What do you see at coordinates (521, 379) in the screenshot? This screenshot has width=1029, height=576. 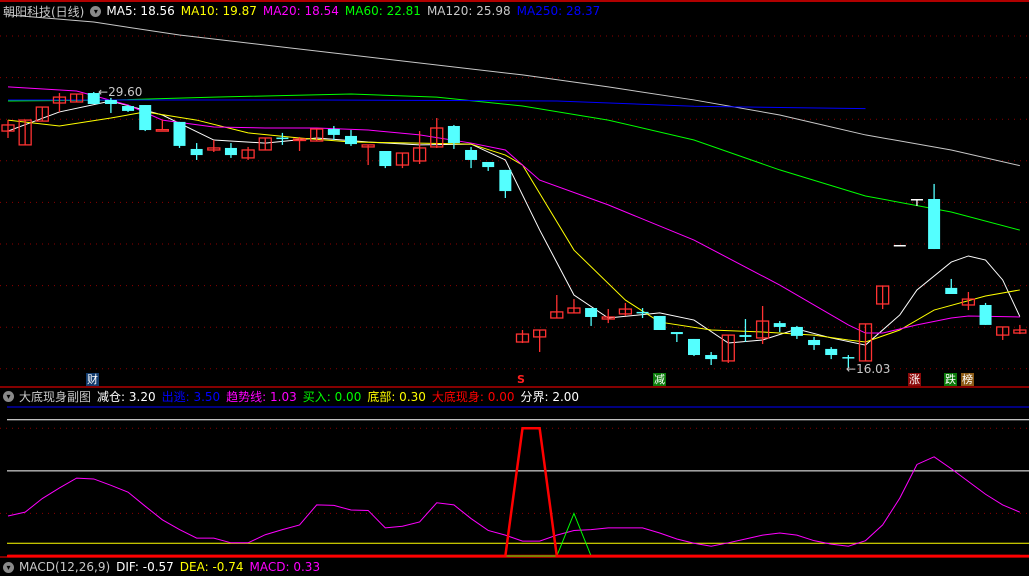 I see `marker-sell: S` at bounding box center [521, 379].